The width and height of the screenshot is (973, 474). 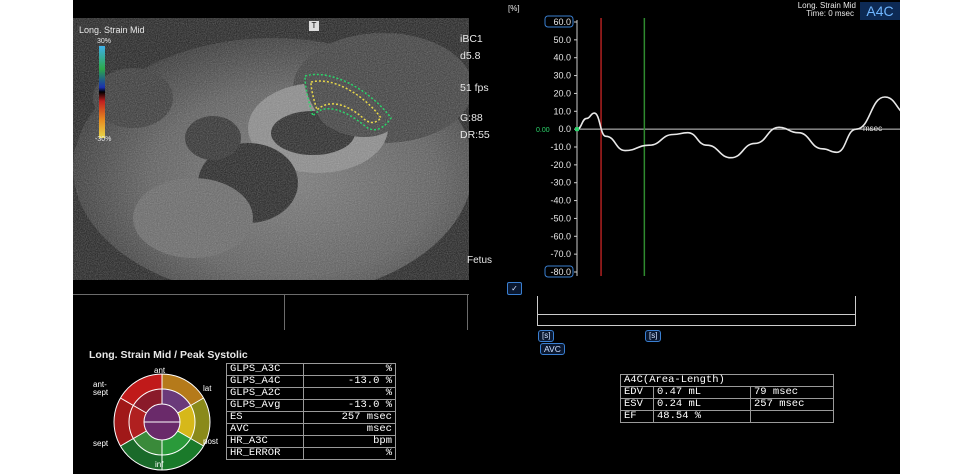 I want to click on glps-row: GLPS_A4C -13.0 %, so click(x=311, y=381).